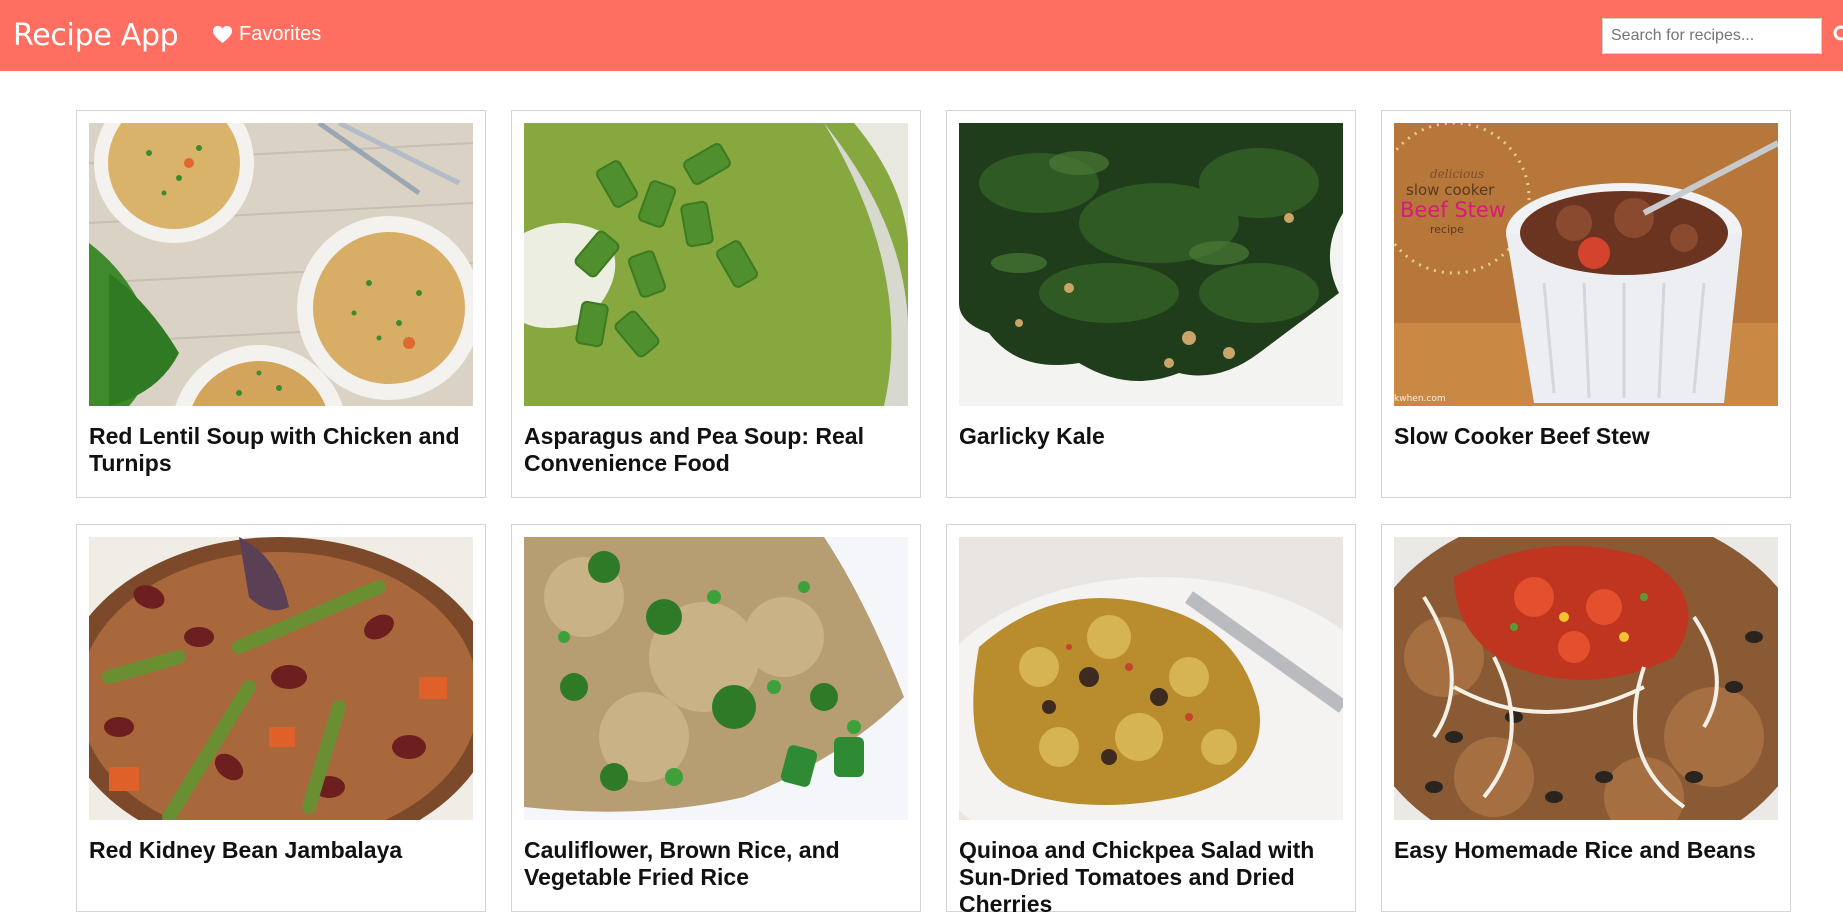 The width and height of the screenshot is (1843, 920). What do you see at coordinates (222, 34) in the screenshot?
I see `heart-icon` at bounding box center [222, 34].